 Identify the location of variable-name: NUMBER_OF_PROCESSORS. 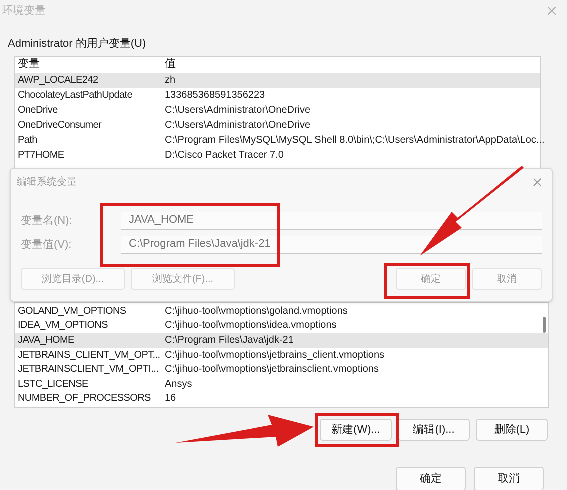
(84, 399).